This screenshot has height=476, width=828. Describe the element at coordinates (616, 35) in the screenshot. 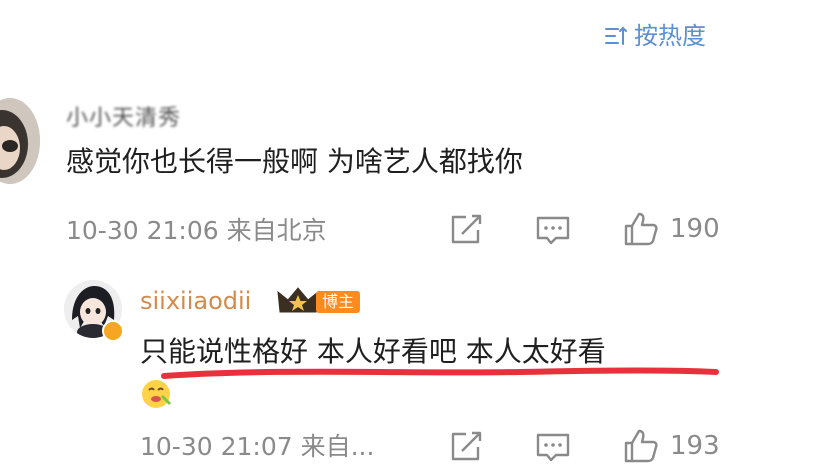

I see `sort-icon` at that location.